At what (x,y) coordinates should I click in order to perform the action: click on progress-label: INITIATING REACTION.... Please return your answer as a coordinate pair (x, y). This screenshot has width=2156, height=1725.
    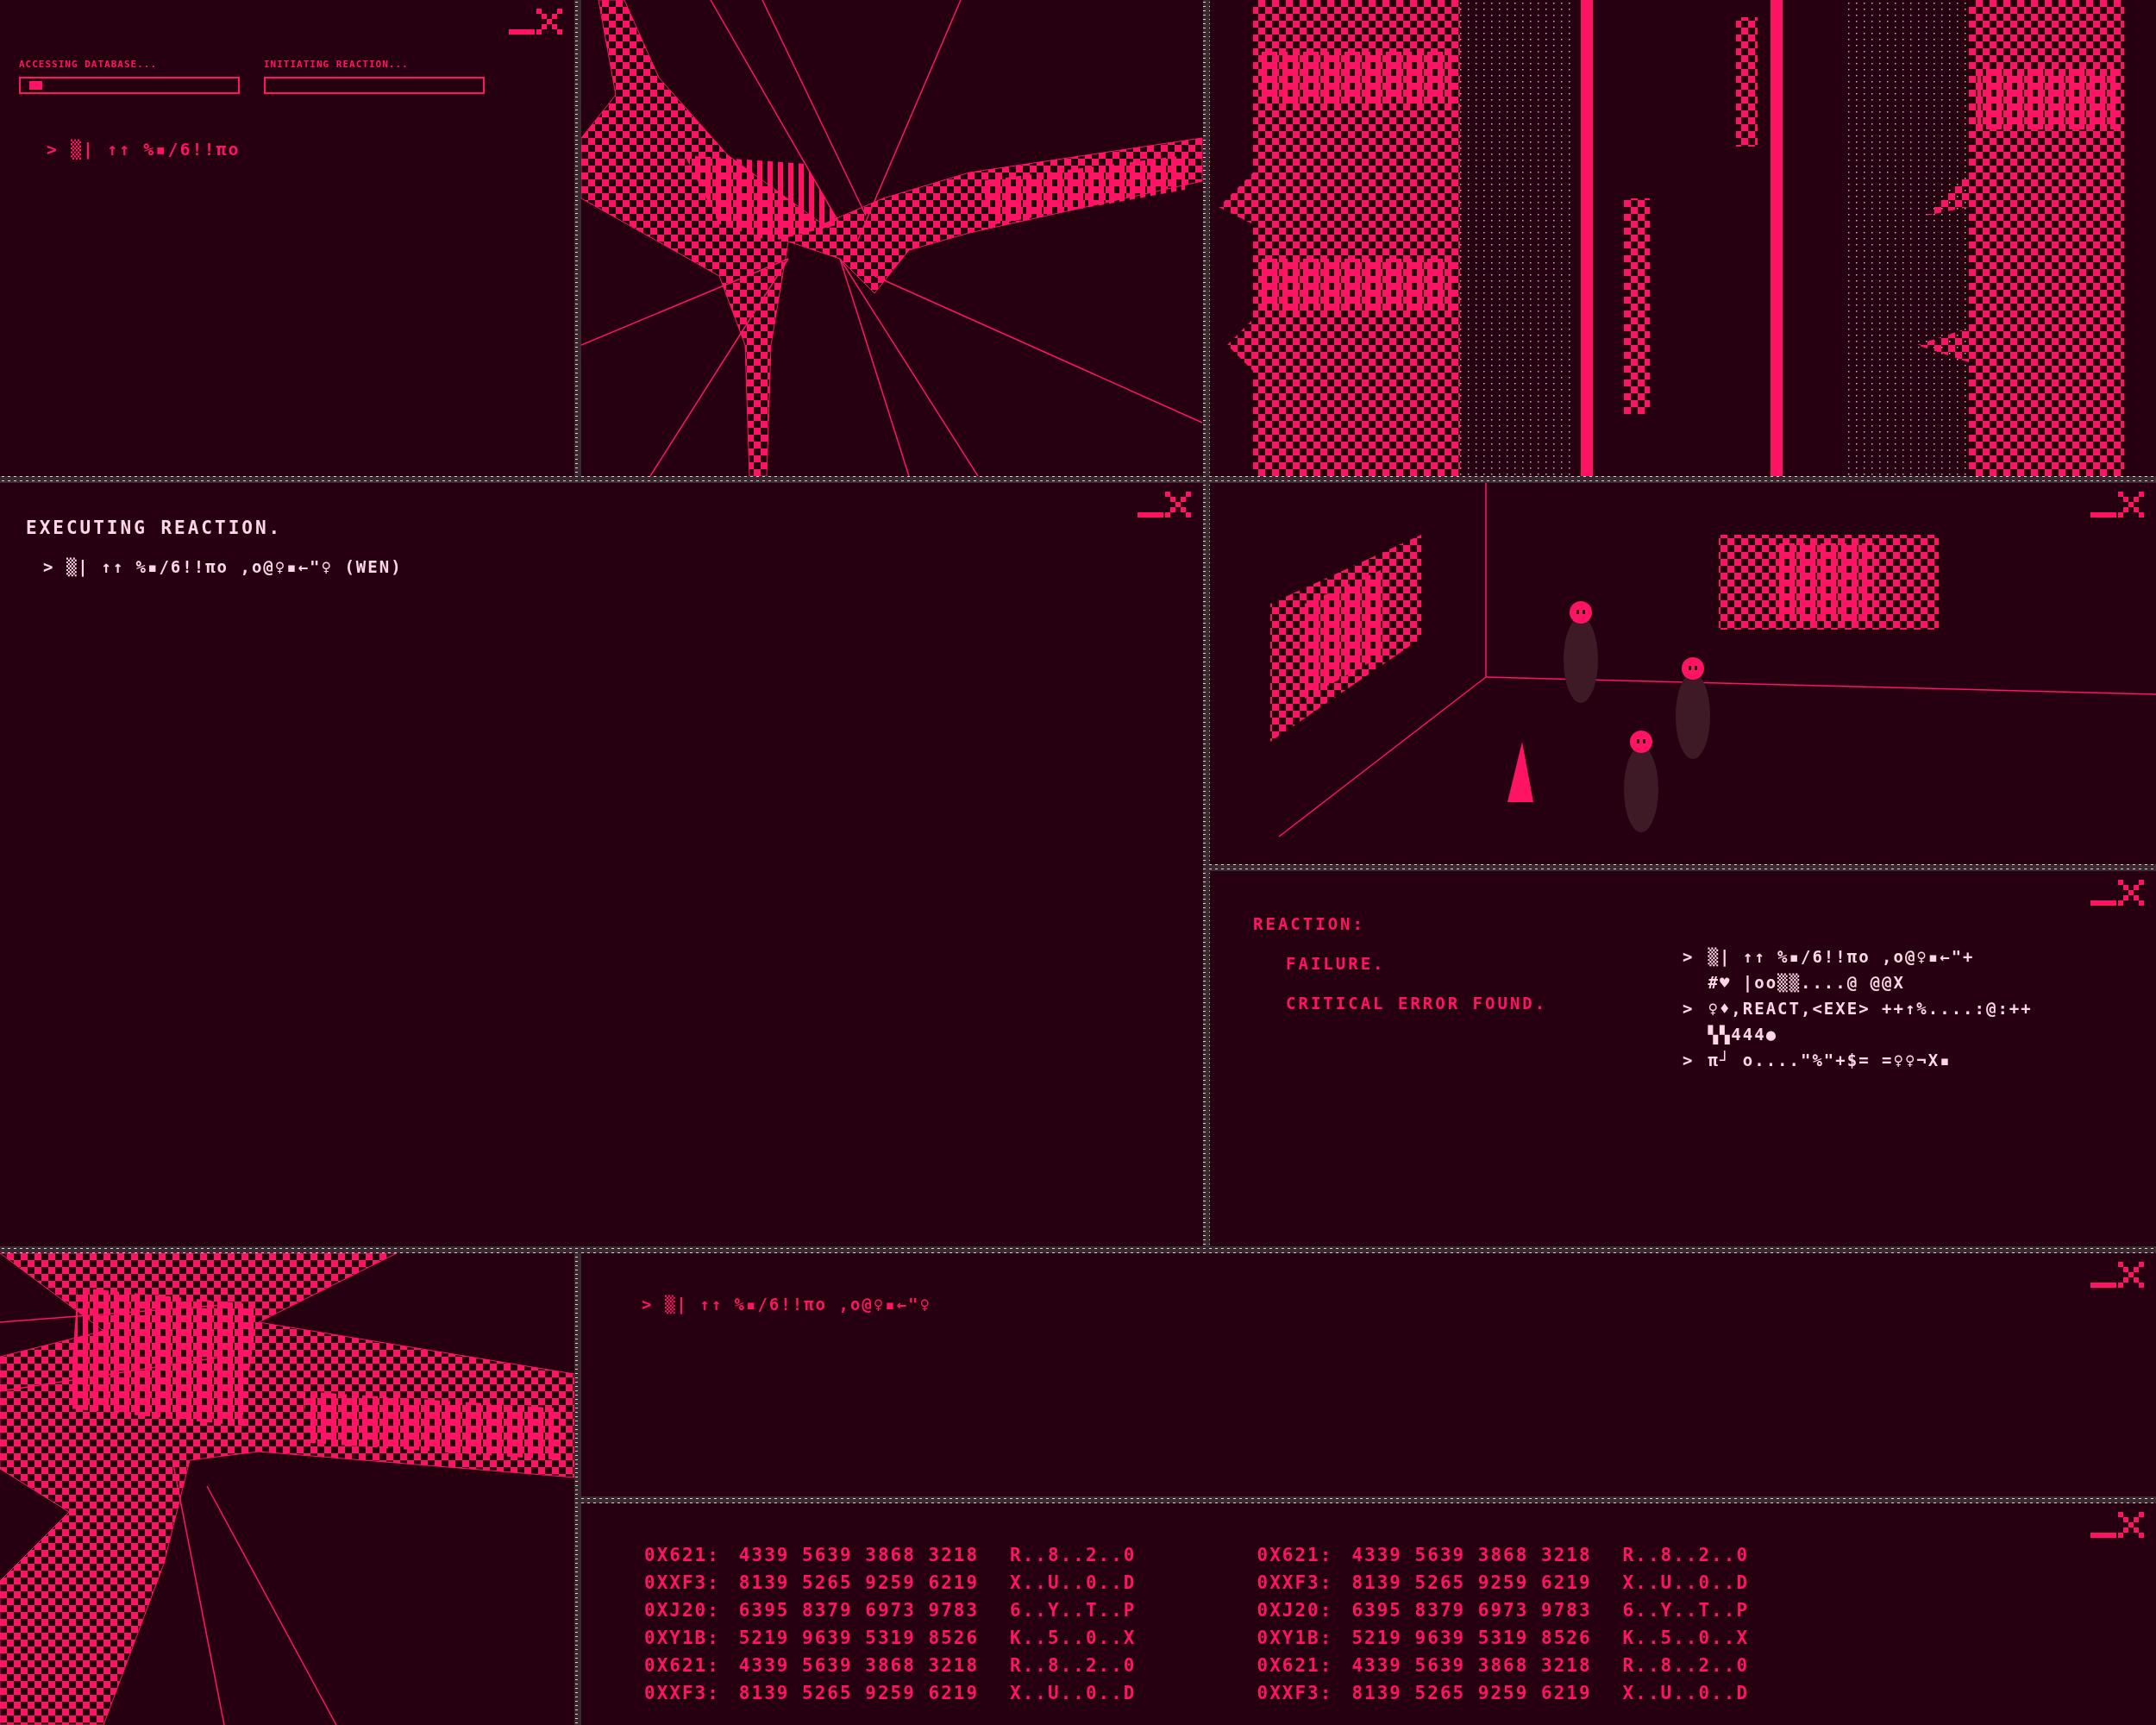
    Looking at the image, I should click on (337, 64).